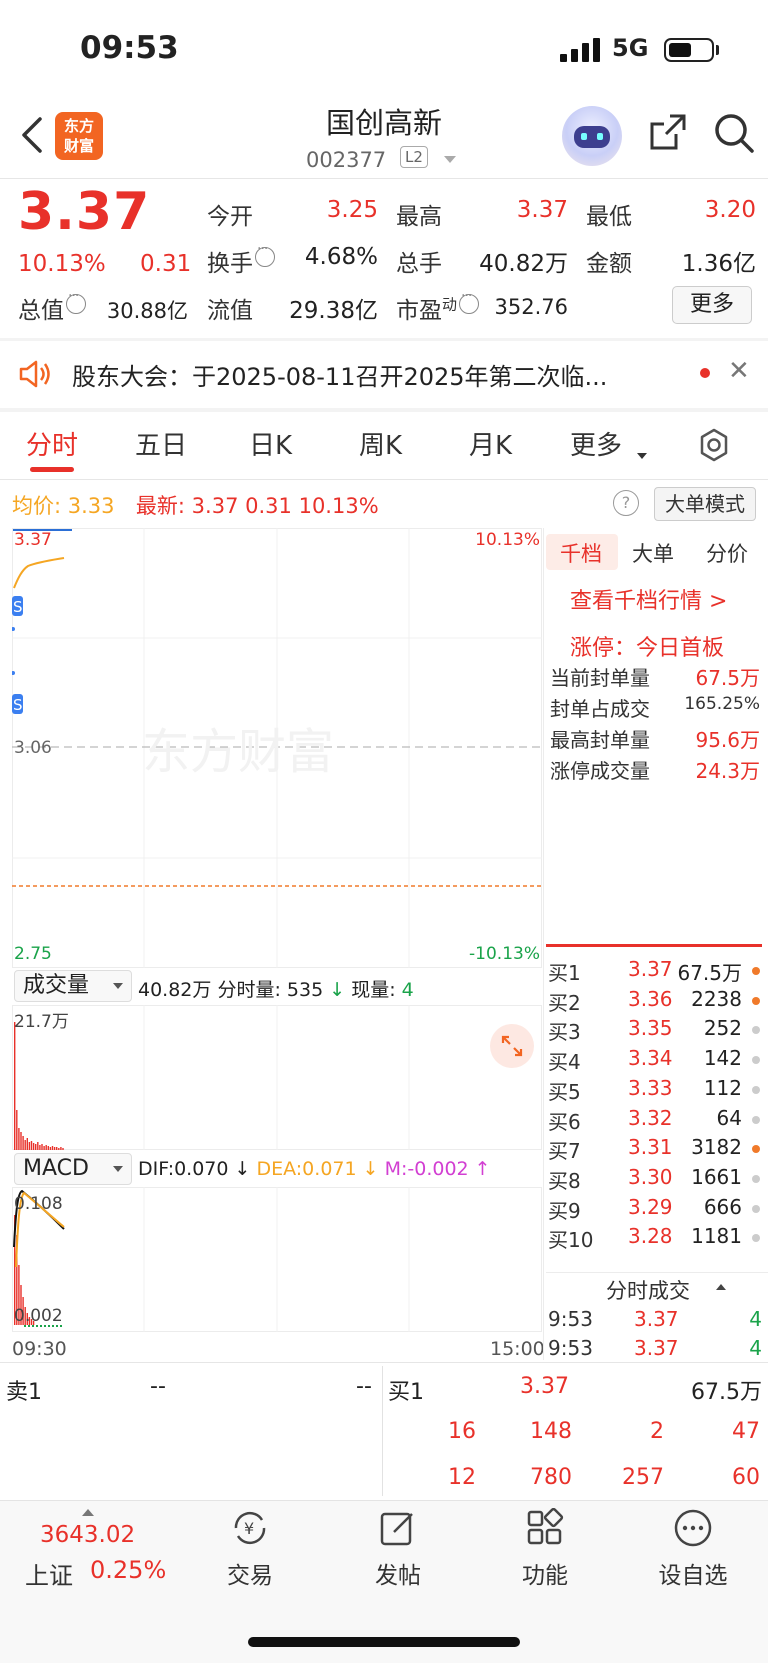 The width and height of the screenshot is (768, 1663). What do you see at coordinates (504, 954) in the screenshot?
I see `pct-axis-bottom: -10.13%` at bounding box center [504, 954].